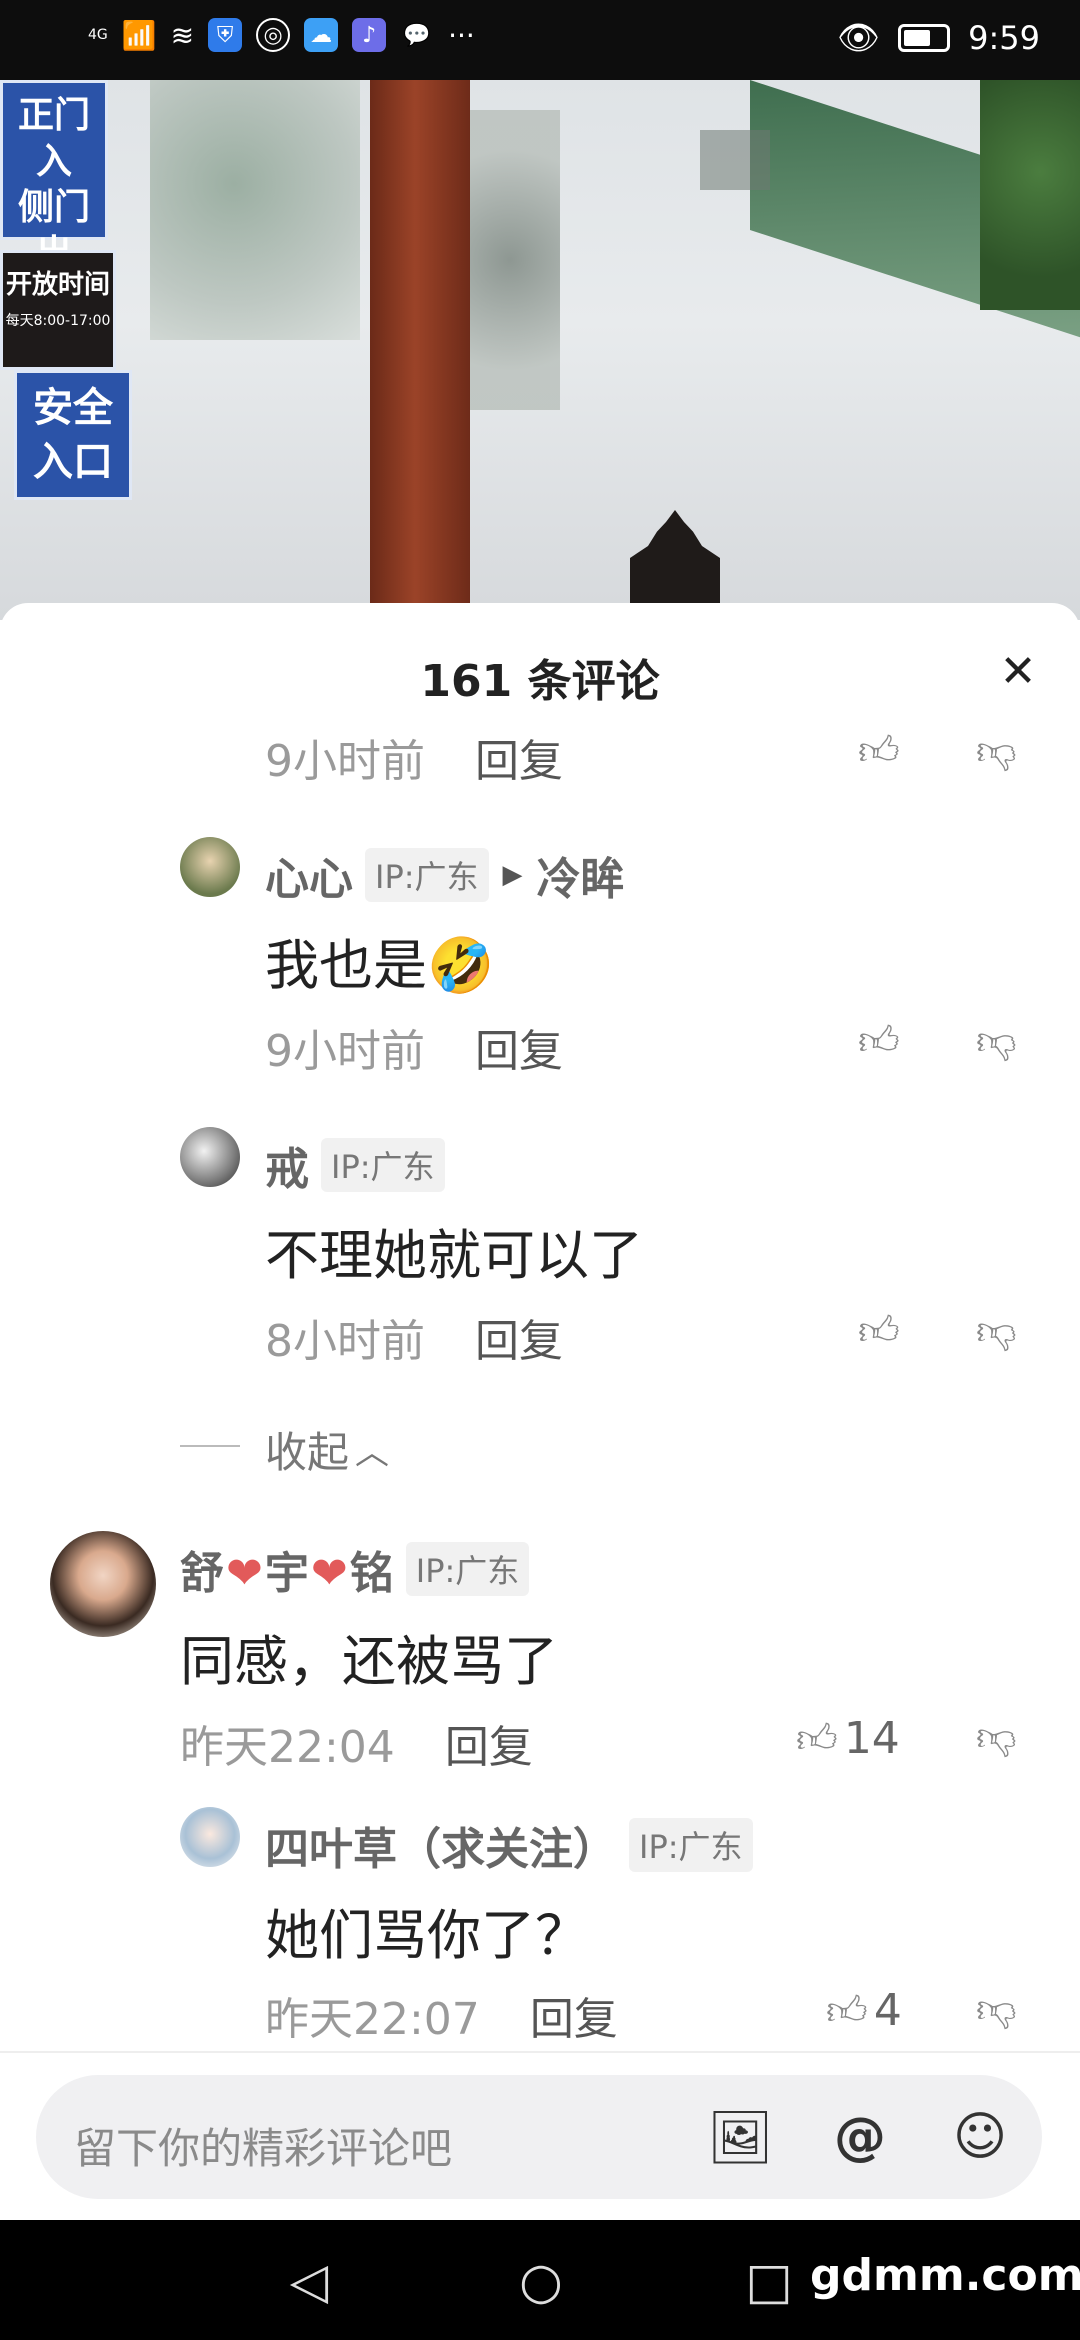 The width and height of the screenshot is (1080, 2340). What do you see at coordinates (540, 681) in the screenshot?
I see `comments-count-title: 161 条评论` at bounding box center [540, 681].